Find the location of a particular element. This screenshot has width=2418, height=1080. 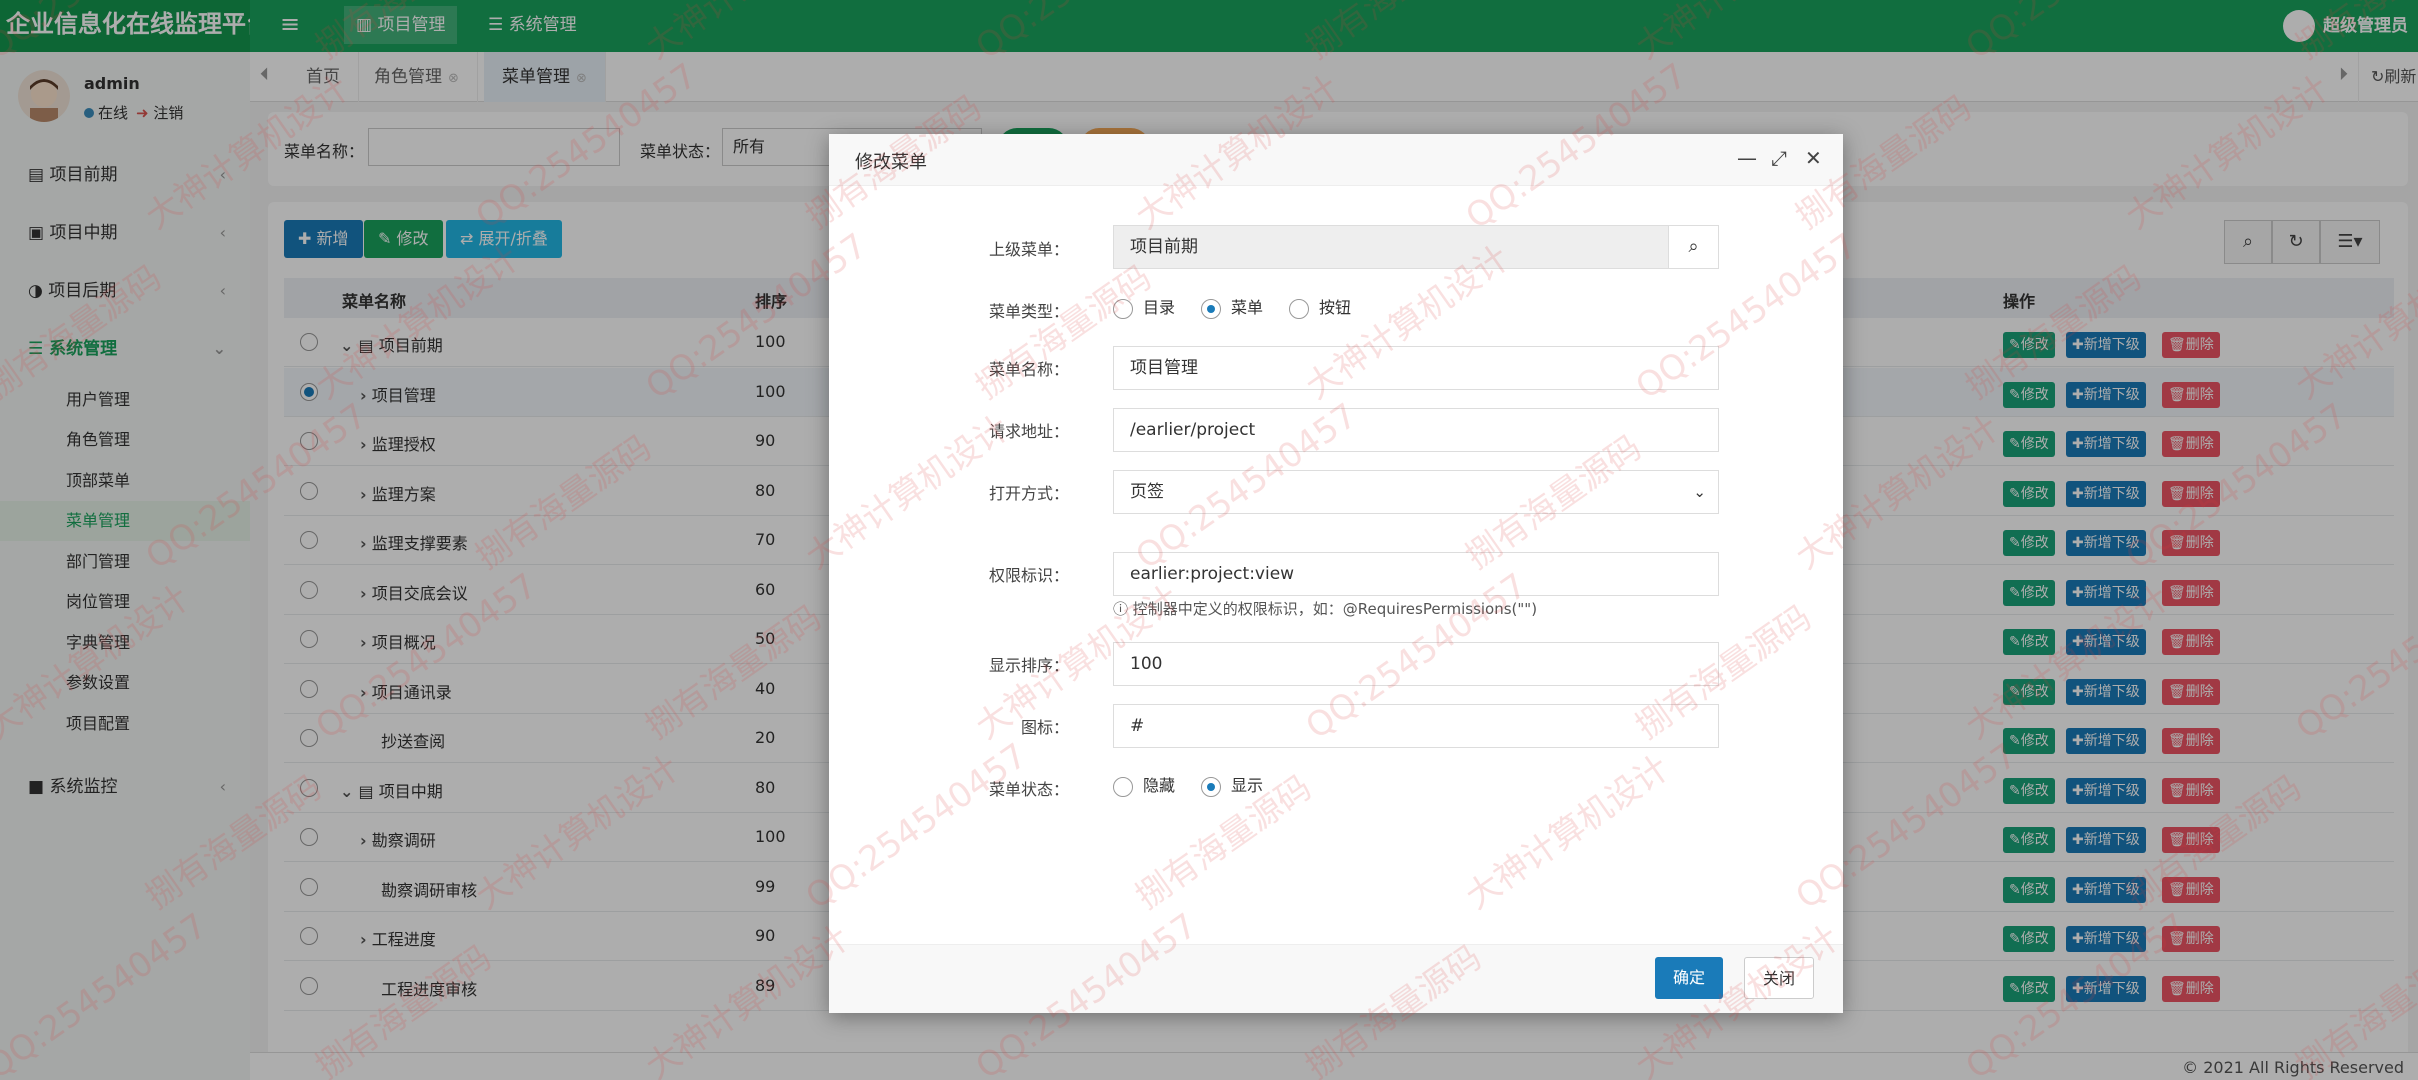

hidden-radio: 隐藏 is located at coordinates (1144, 786).